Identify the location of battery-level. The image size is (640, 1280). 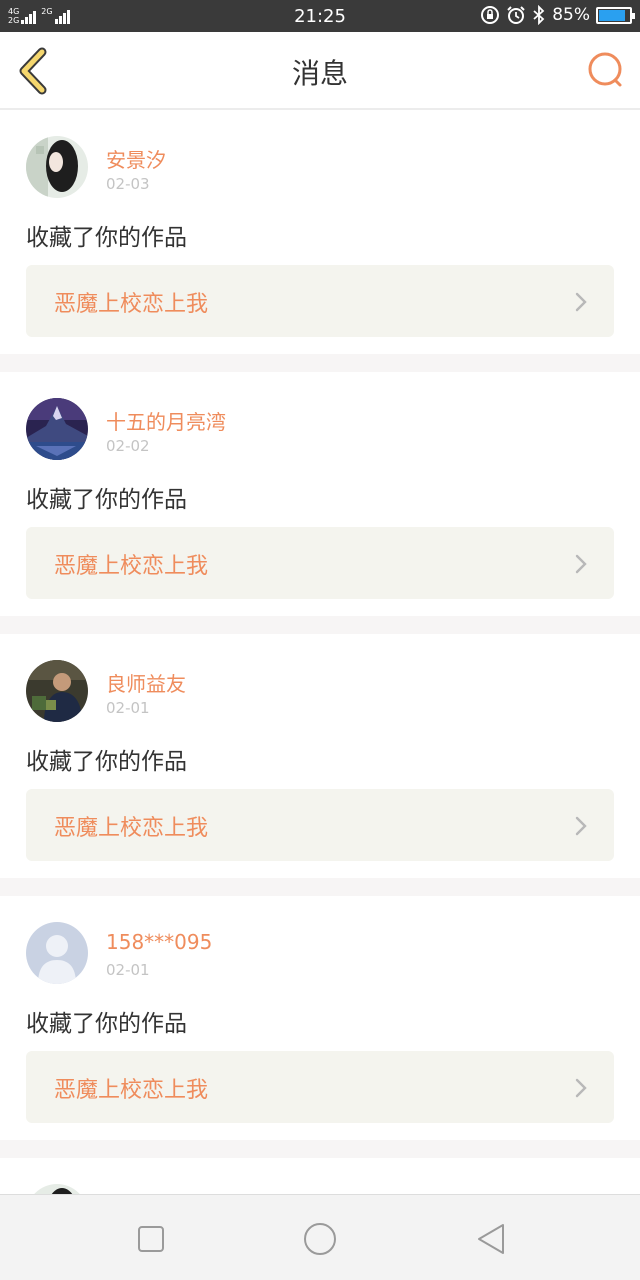
(612, 15).